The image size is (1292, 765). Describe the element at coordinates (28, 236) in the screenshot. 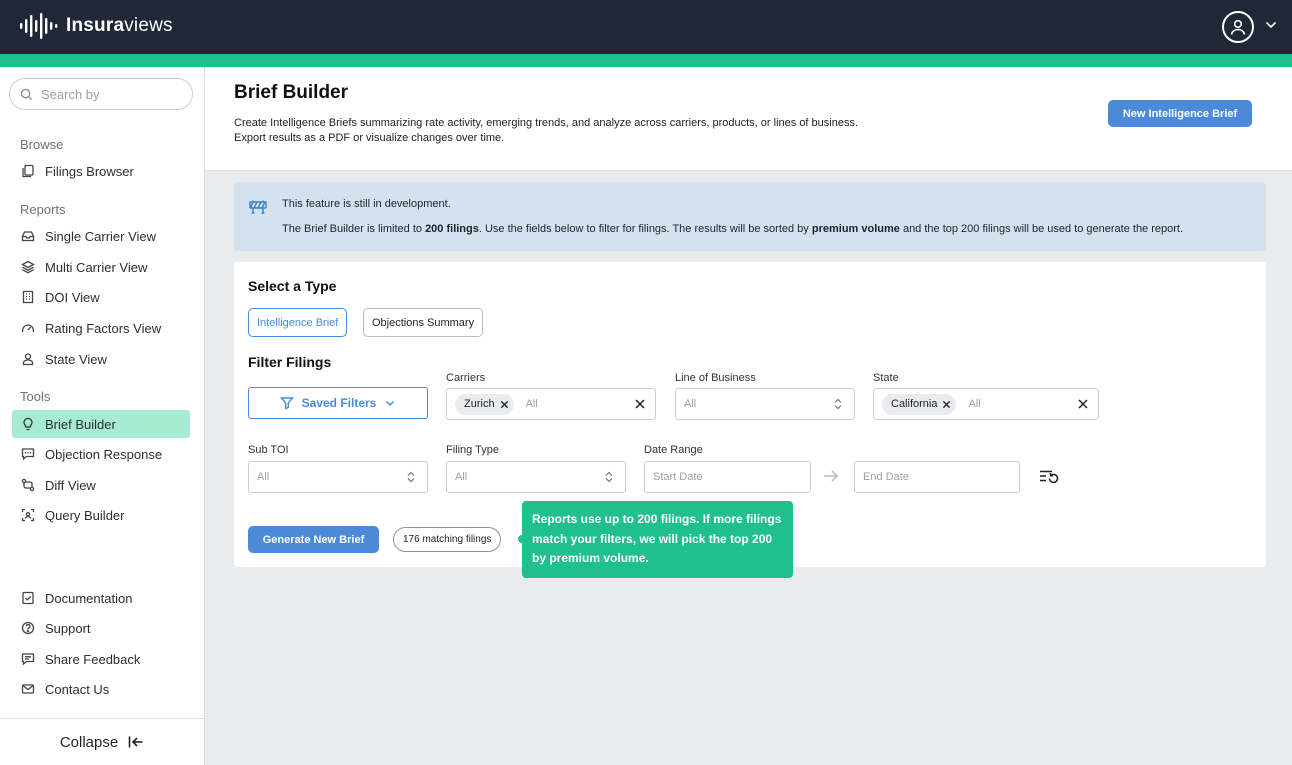

I see `inbox-icon` at that location.